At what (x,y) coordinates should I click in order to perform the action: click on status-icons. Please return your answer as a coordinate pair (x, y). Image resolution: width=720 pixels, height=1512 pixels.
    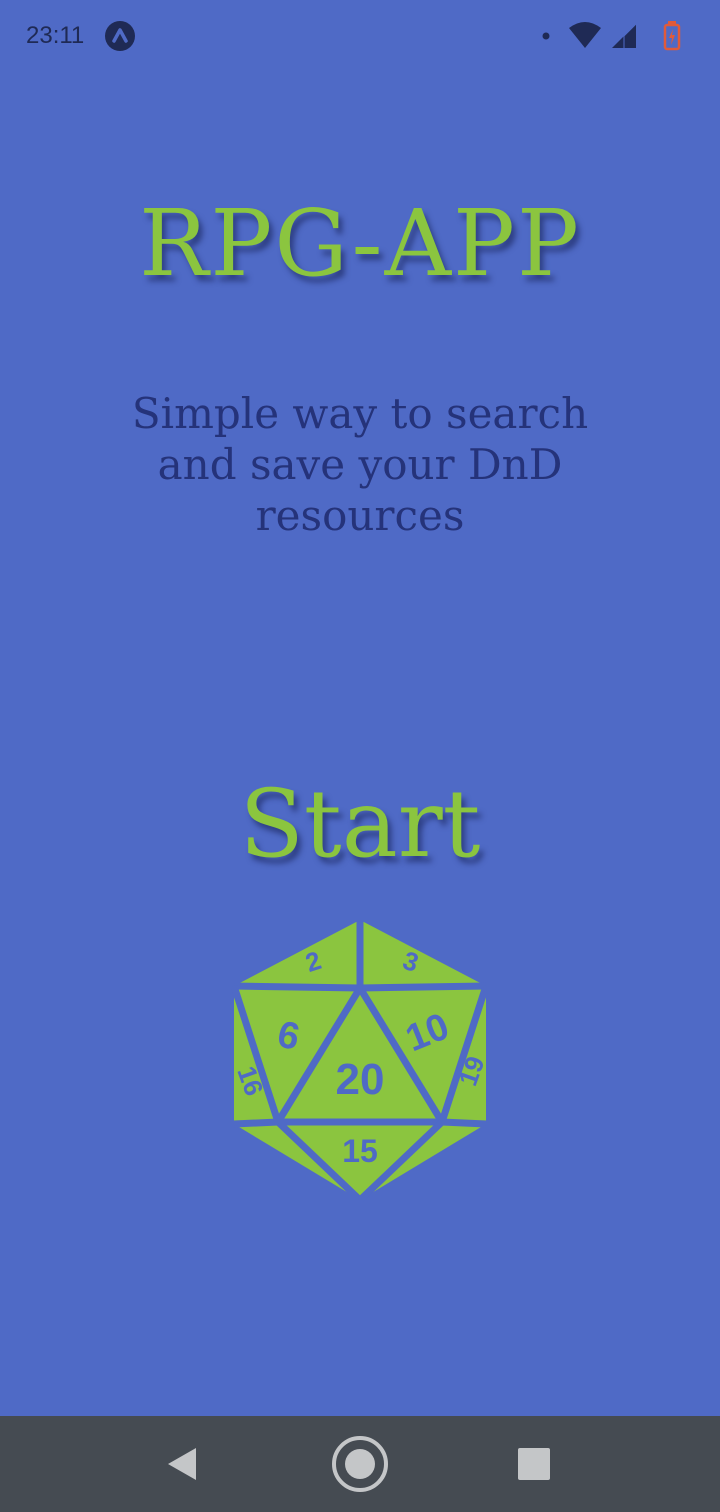
    Looking at the image, I should click on (618, 36).